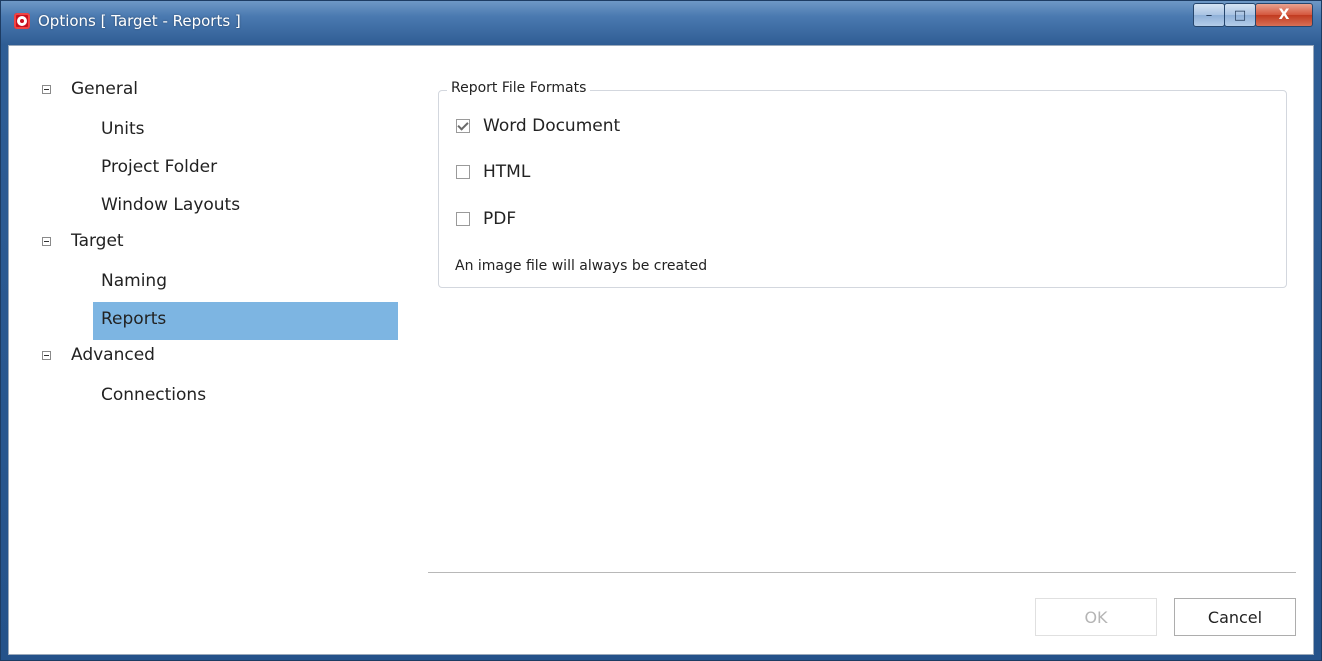  Describe the element at coordinates (123, 129) in the screenshot. I see `tree-item-label: Units` at that location.